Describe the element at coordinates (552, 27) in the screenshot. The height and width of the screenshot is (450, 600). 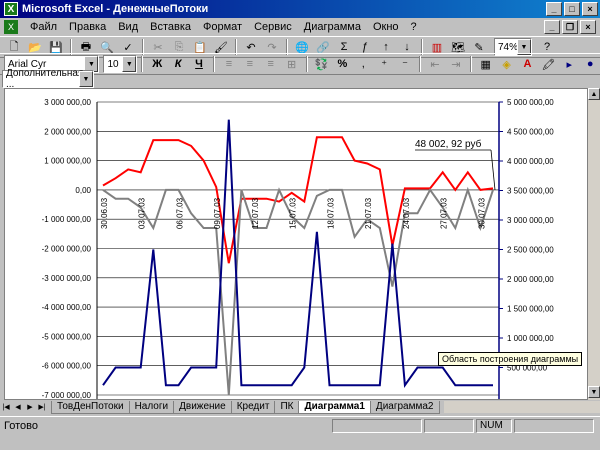
I see `doc-minimize-button: _` at that location.